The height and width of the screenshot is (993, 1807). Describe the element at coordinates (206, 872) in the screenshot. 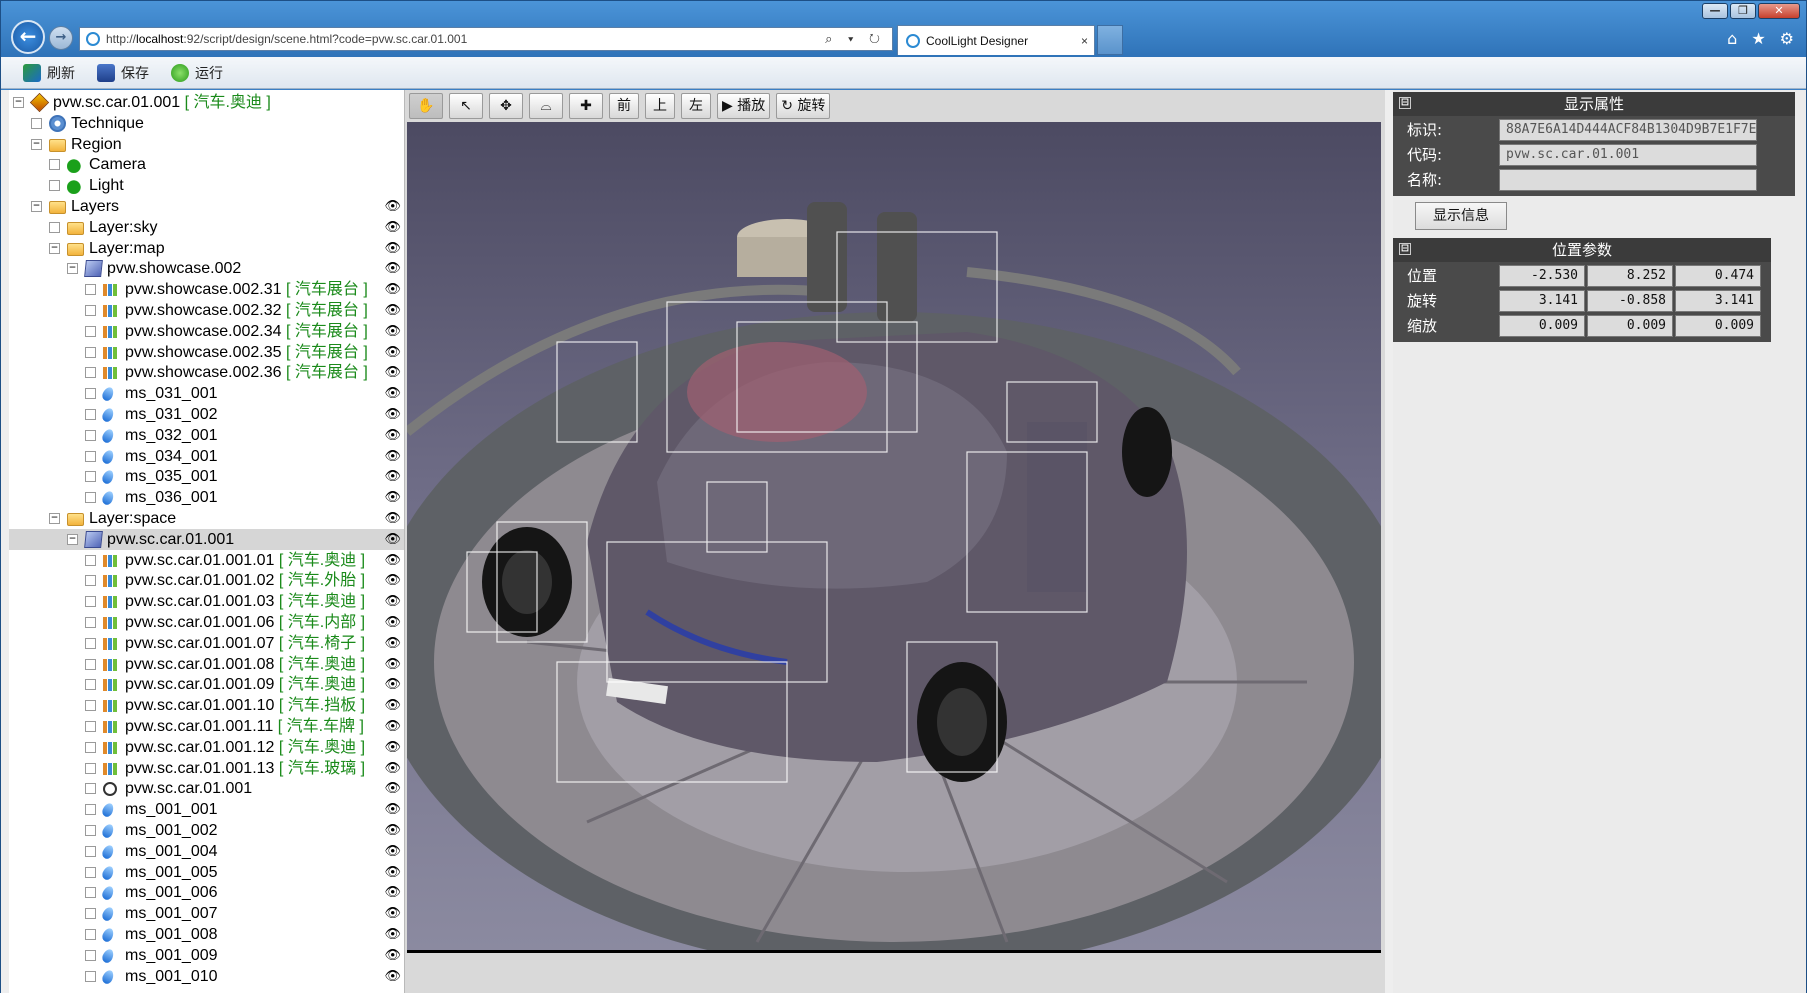

I see `tree-row: ms_001_005 👁` at that location.